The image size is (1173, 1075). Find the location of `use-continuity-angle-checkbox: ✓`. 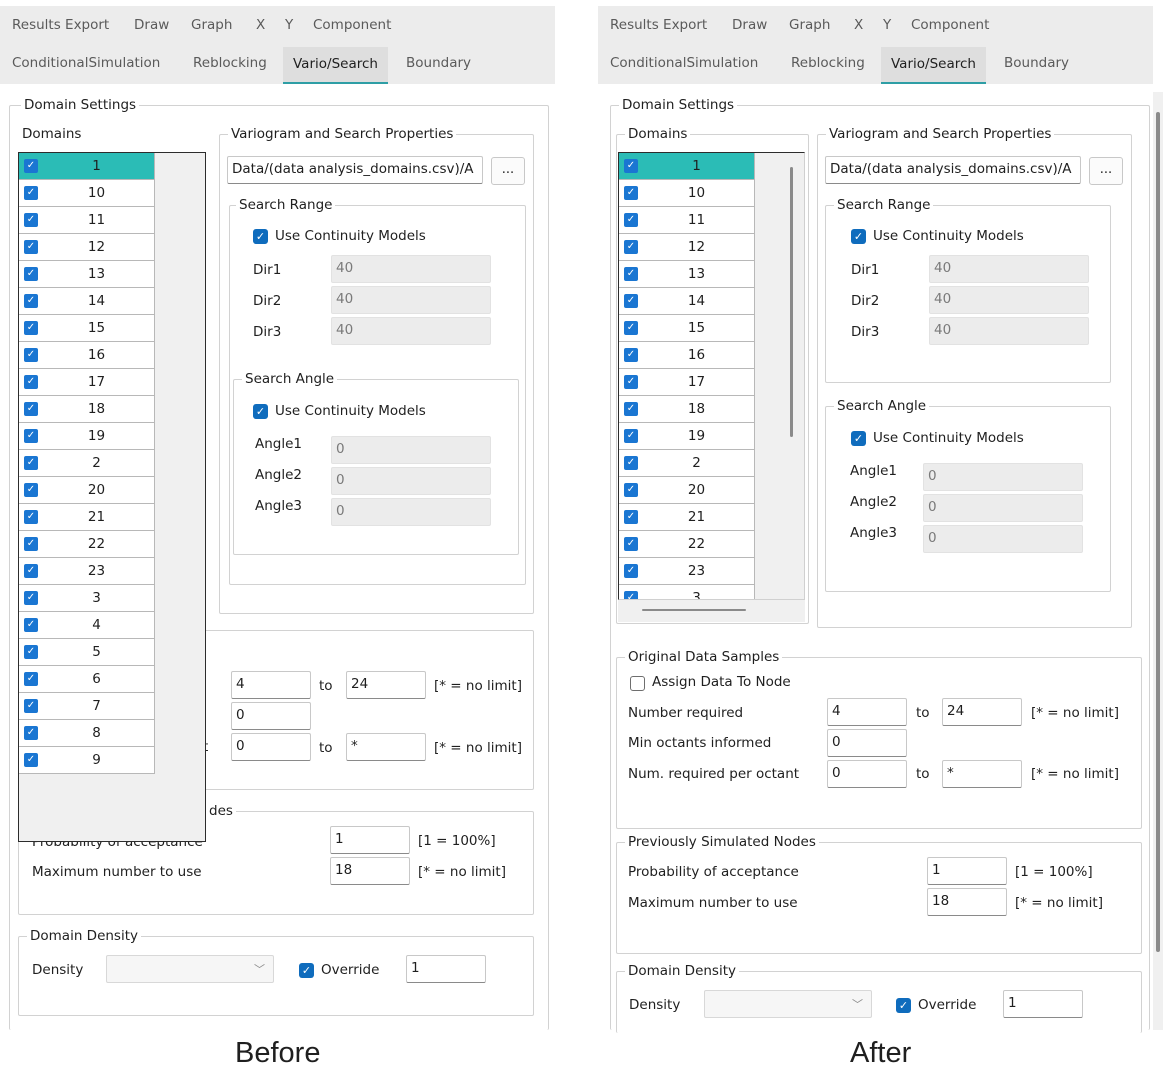

use-continuity-angle-checkbox: ✓ is located at coordinates (260, 411).